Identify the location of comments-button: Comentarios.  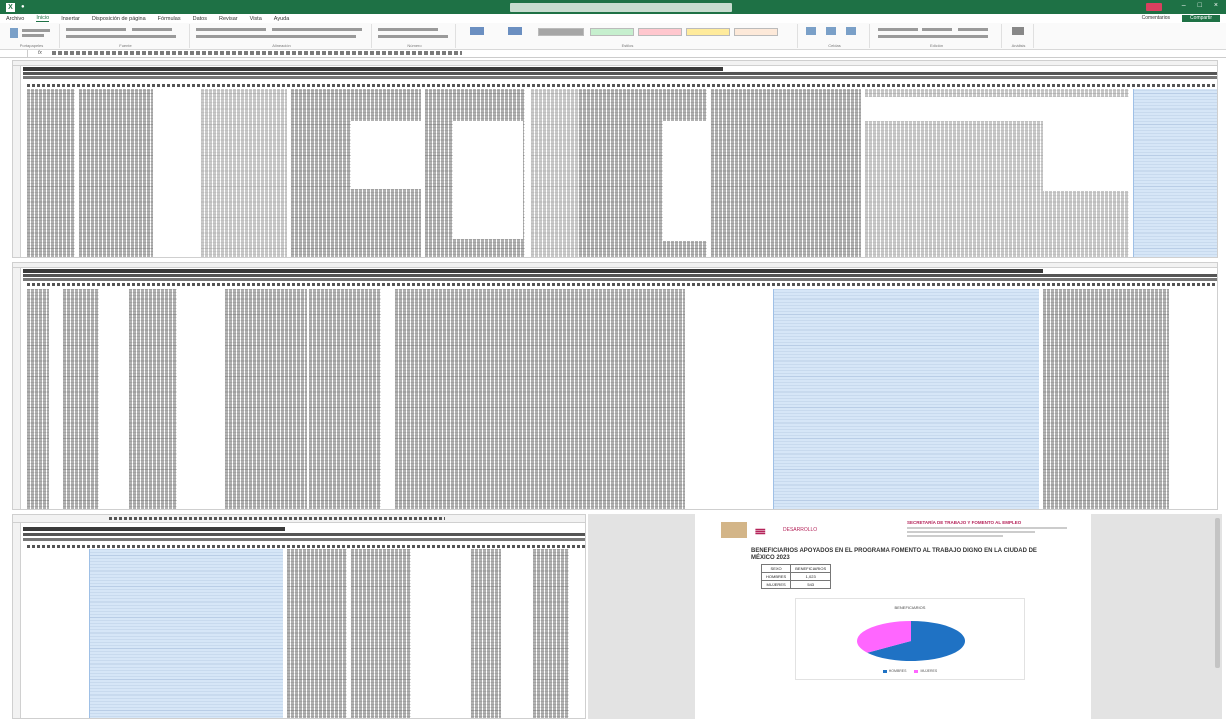
(1156, 18).